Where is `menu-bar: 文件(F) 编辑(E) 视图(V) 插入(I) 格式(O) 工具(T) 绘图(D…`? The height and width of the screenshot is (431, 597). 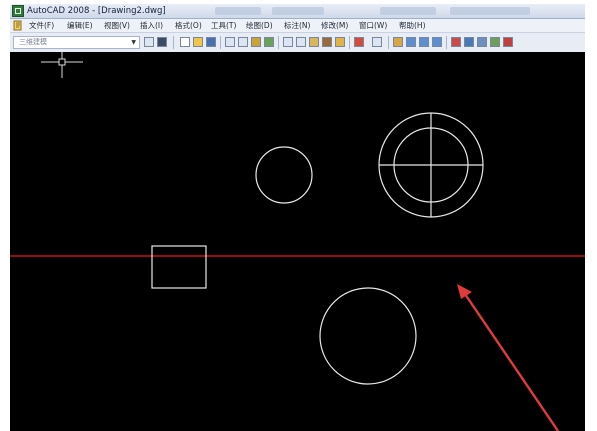
menu-bar: 文件(F) 编辑(E) 视图(V) 插入(I) 格式(O) 工具(T) 绘图(D… is located at coordinates (302, 26).